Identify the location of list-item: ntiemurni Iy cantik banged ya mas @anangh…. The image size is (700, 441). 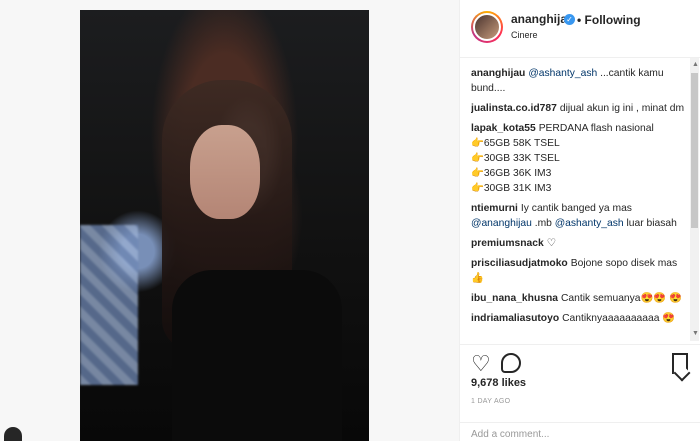
(581, 216).